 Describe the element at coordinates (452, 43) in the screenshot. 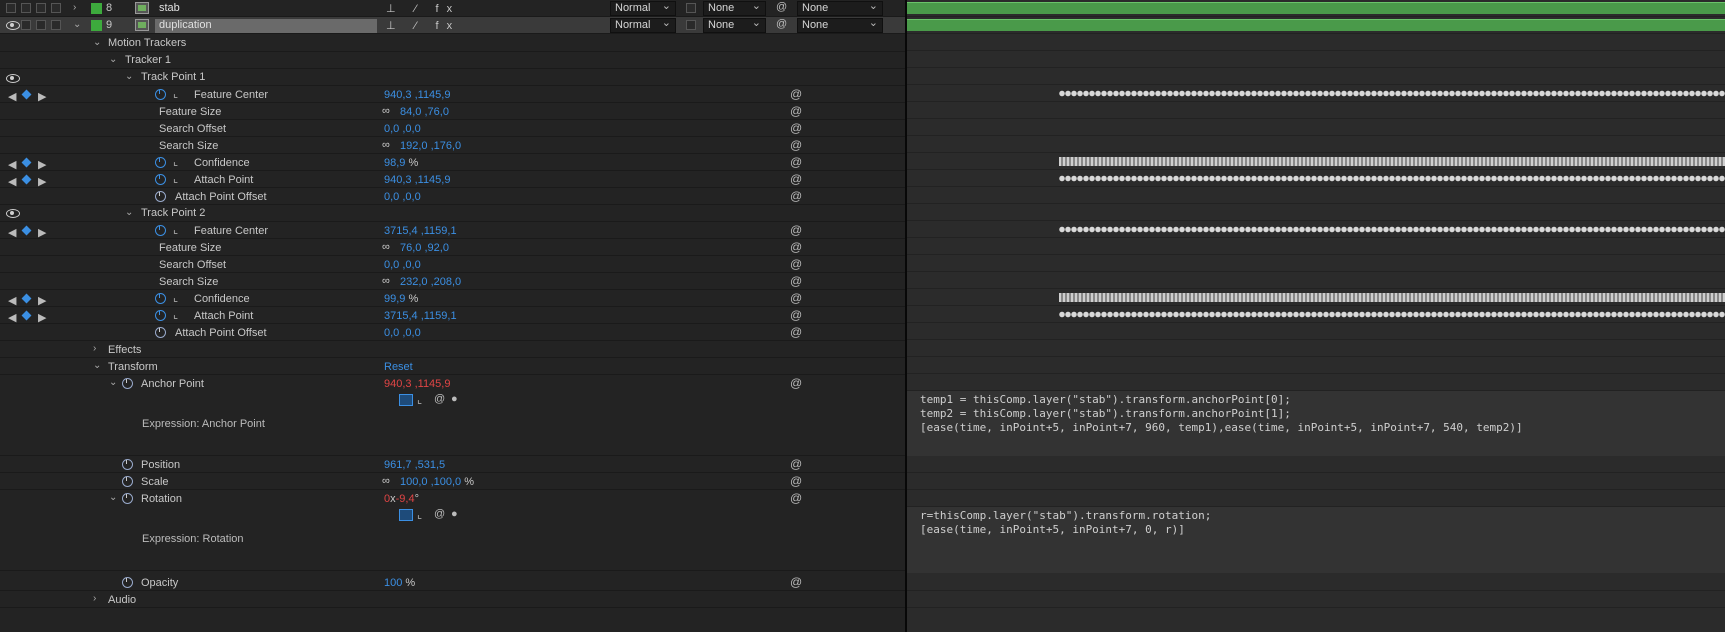

I see `group-motion-trackers: ⌄ Motion Trackers` at that location.